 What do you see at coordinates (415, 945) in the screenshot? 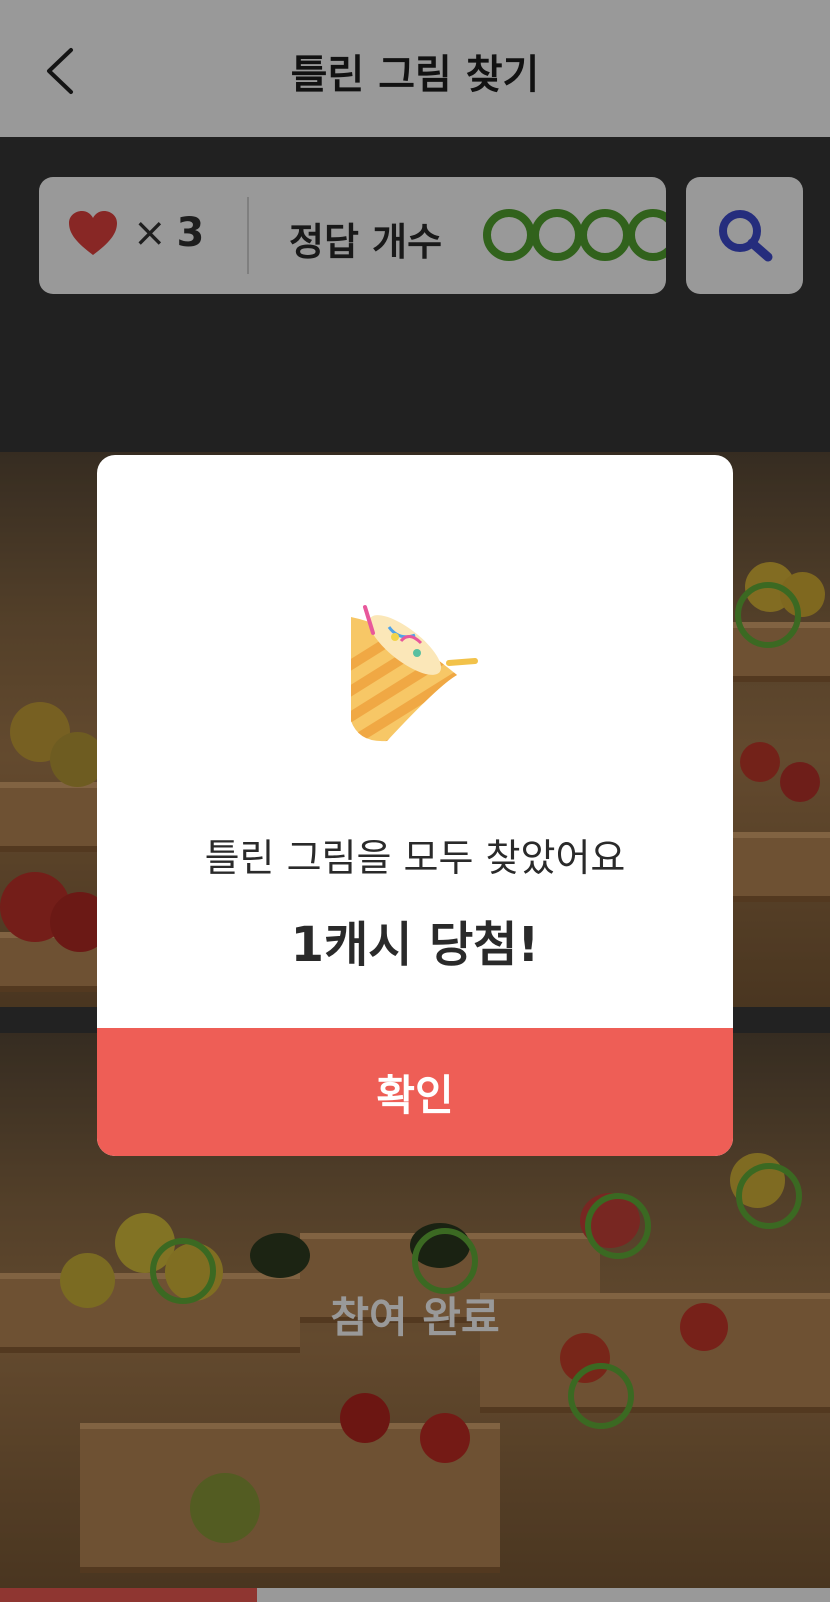
I see `reward-text: 1캐시 당첨!` at bounding box center [415, 945].